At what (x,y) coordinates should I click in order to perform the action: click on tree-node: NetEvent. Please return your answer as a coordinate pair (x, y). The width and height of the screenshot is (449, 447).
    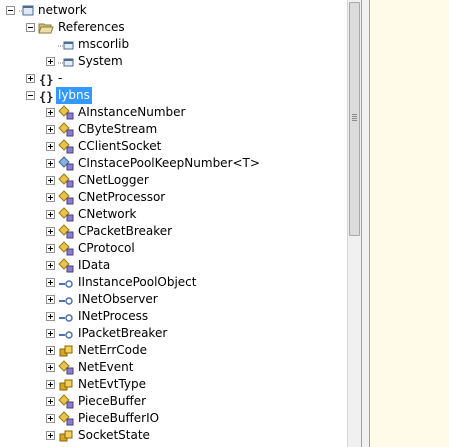
    Looking at the image, I should click on (173, 367).